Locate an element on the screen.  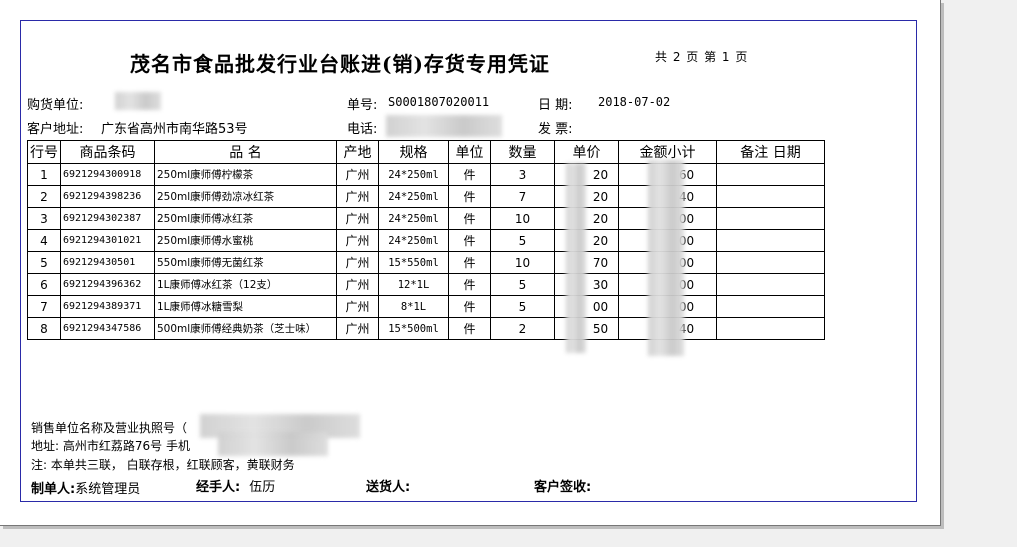
cell-no: 5 is located at coordinates (44, 262).